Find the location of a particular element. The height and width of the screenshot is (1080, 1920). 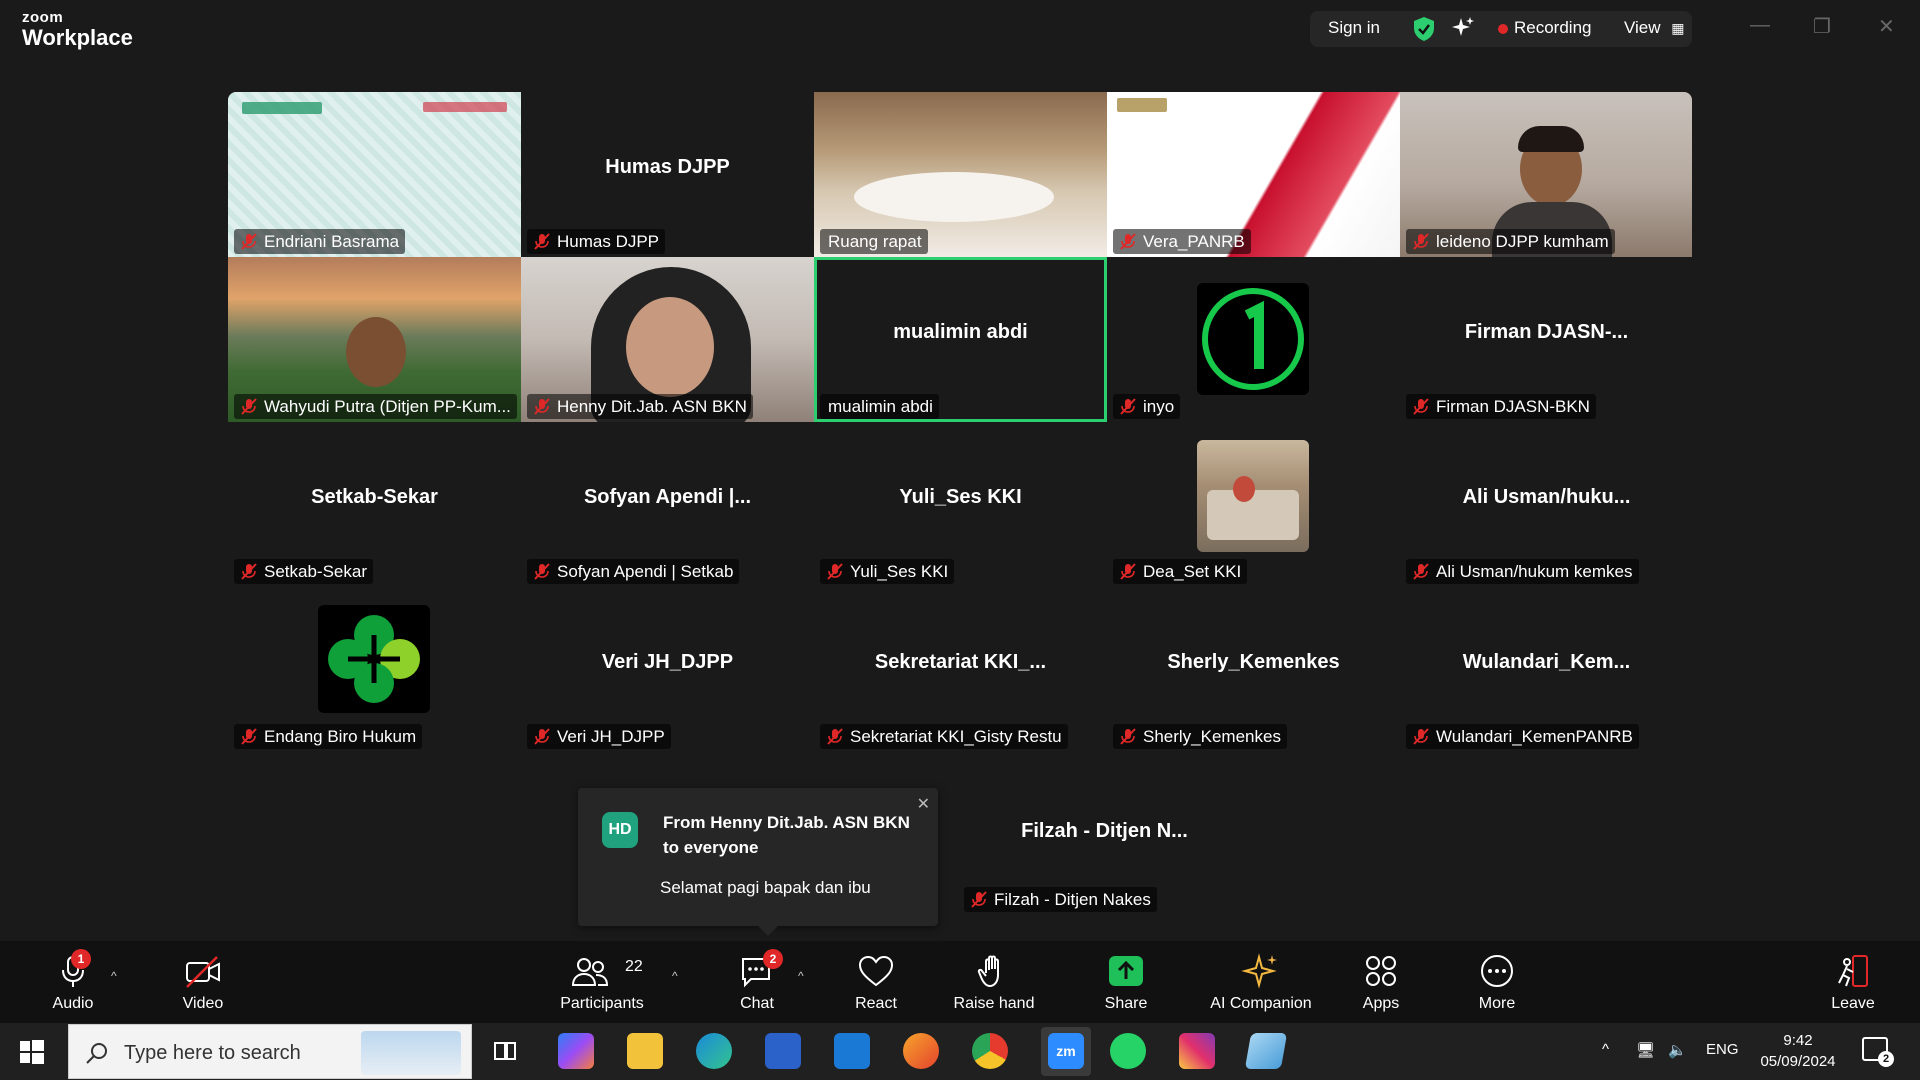

windows-start-icon is located at coordinates (32, 1052).